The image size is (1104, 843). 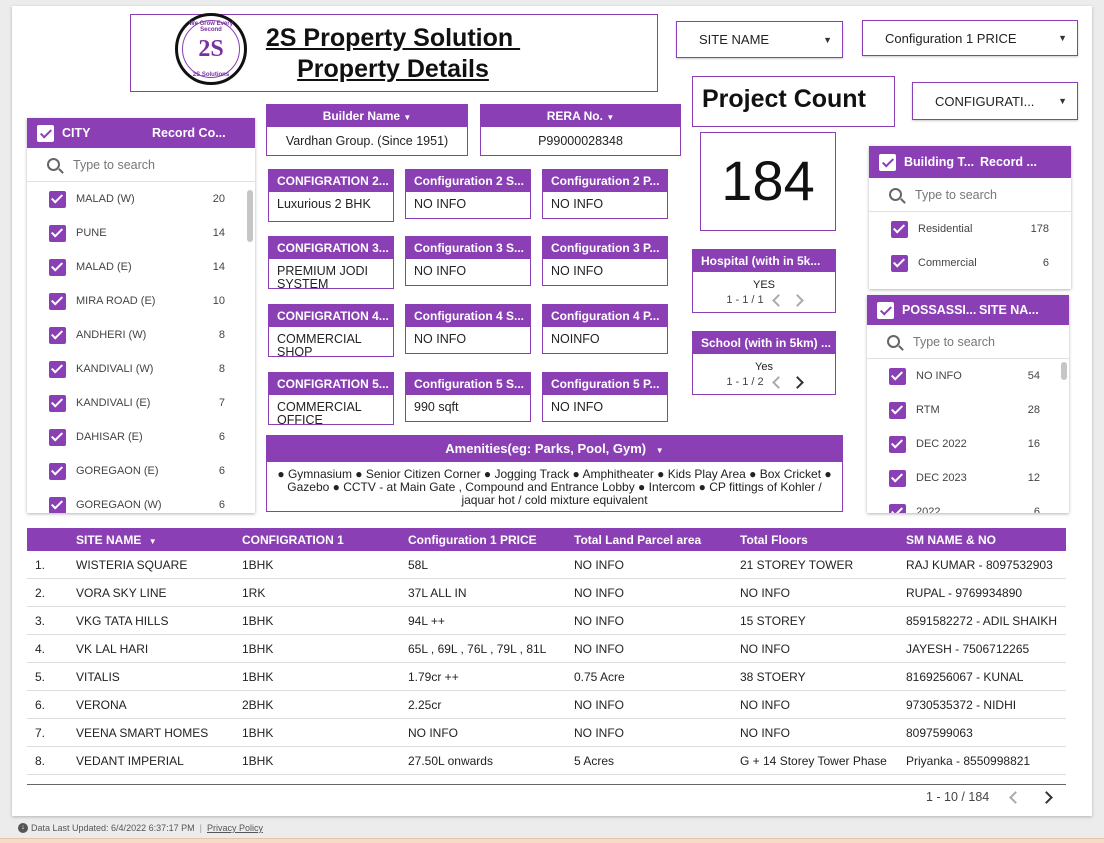 What do you see at coordinates (116, 301) in the screenshot?
I see `filter-item-label: MIRA ROAD (E)` at bounding box center [116, 301].